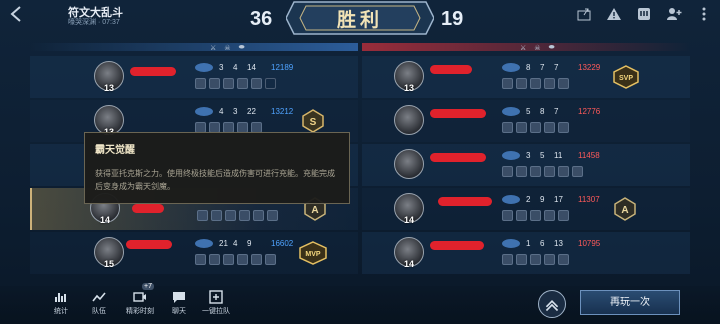  What do you see at coordinates (408, 88) in the screenshot?
I see `champion-level: 13` at bounding box center [408, 88].